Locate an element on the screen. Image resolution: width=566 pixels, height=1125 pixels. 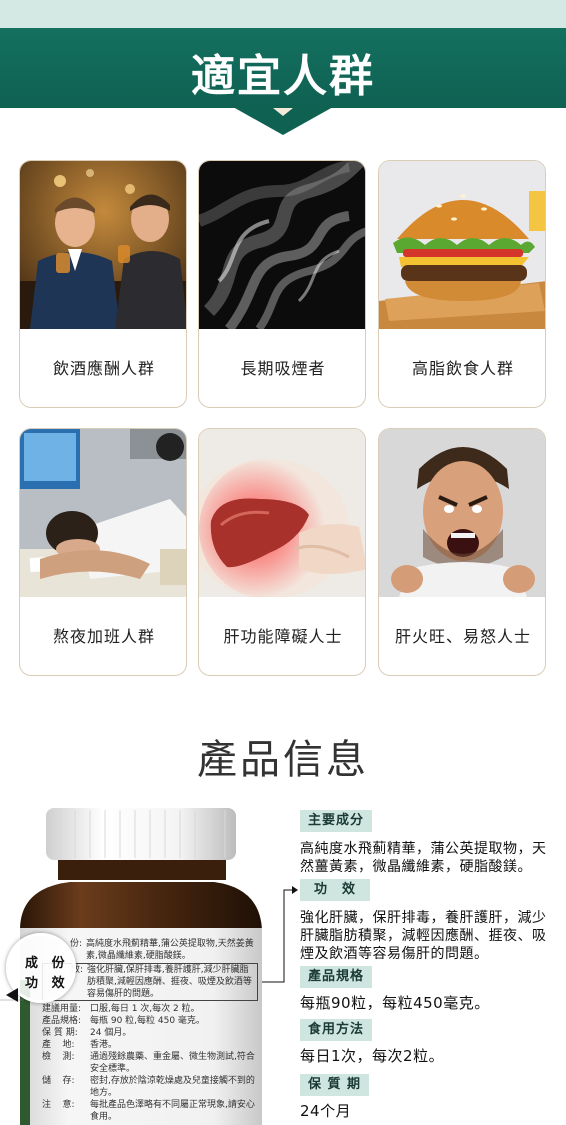
group-card: 高脂飲食人群 is located at coordinates (462, 284).